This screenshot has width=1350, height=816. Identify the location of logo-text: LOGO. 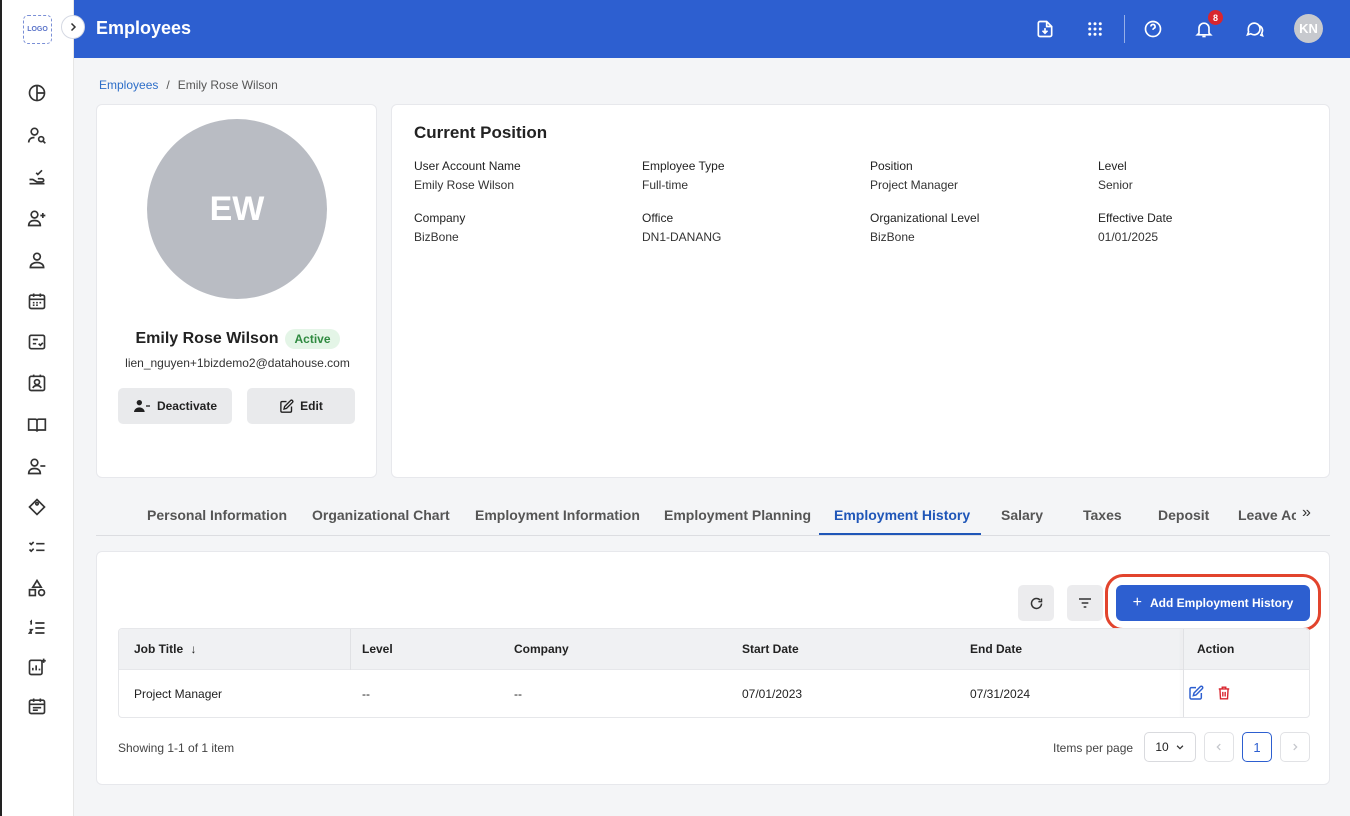
(37, 29).